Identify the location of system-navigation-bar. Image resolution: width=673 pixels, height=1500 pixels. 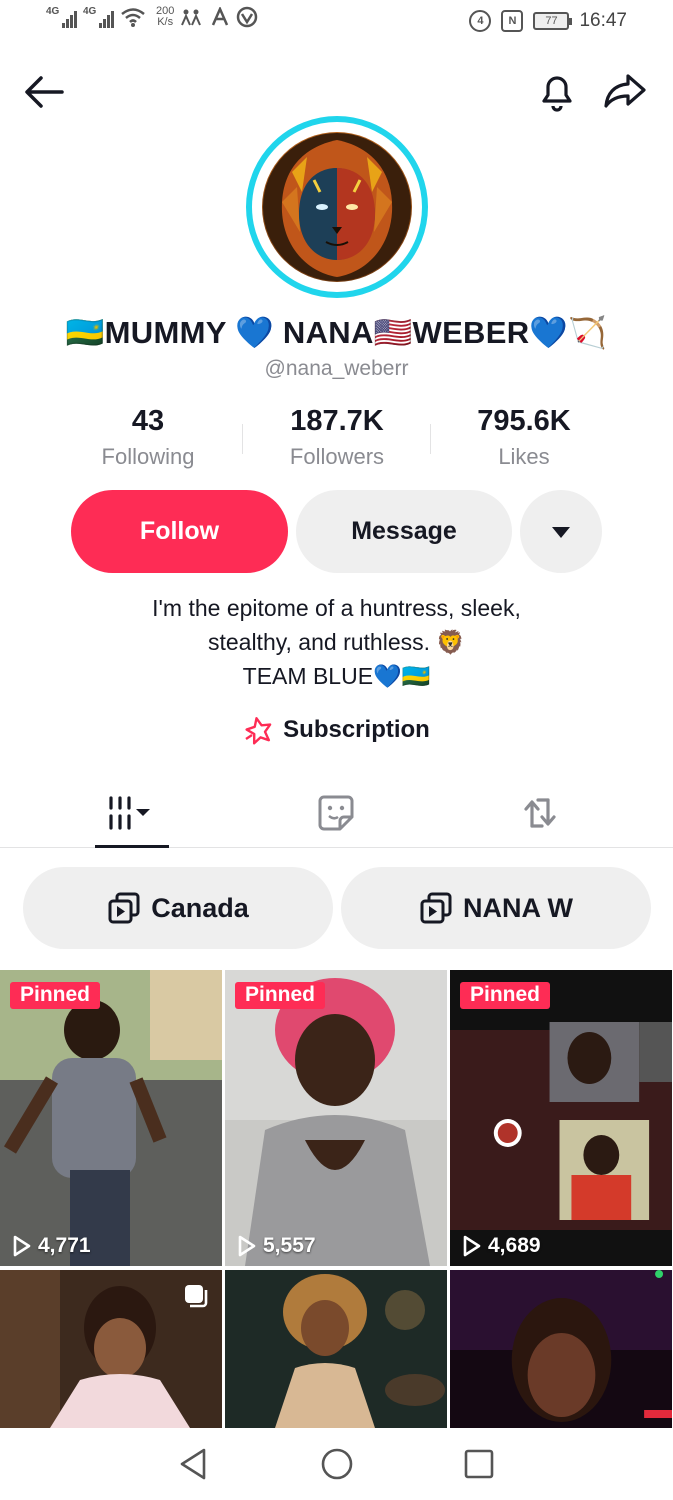
(336, 1464).